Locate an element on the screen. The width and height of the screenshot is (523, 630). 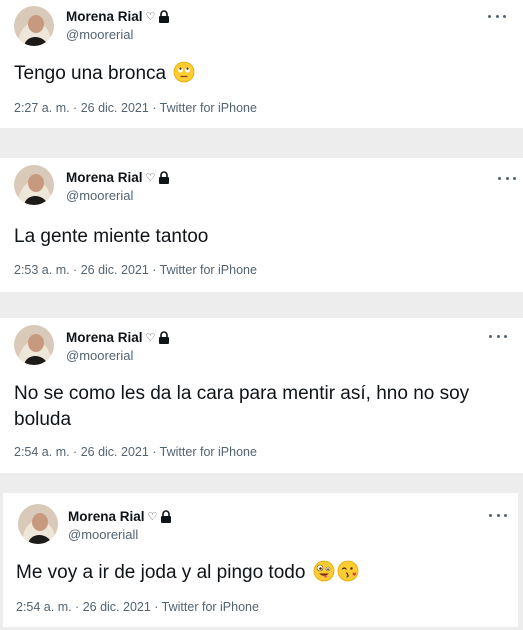
tweet-text: Tengo una bronca is located at coordinates (259, 76).